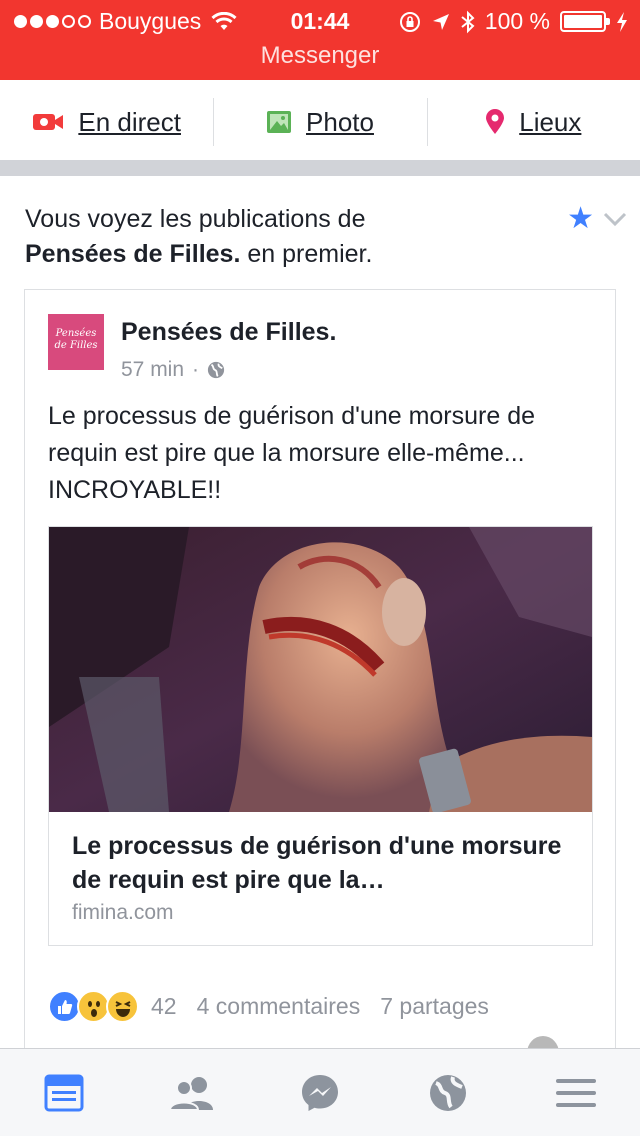 The height and width of the screenshot is (1136, 640). Describe the element at coordinates (279, 122) in the screenshot. I see `photo-icon` at that location.